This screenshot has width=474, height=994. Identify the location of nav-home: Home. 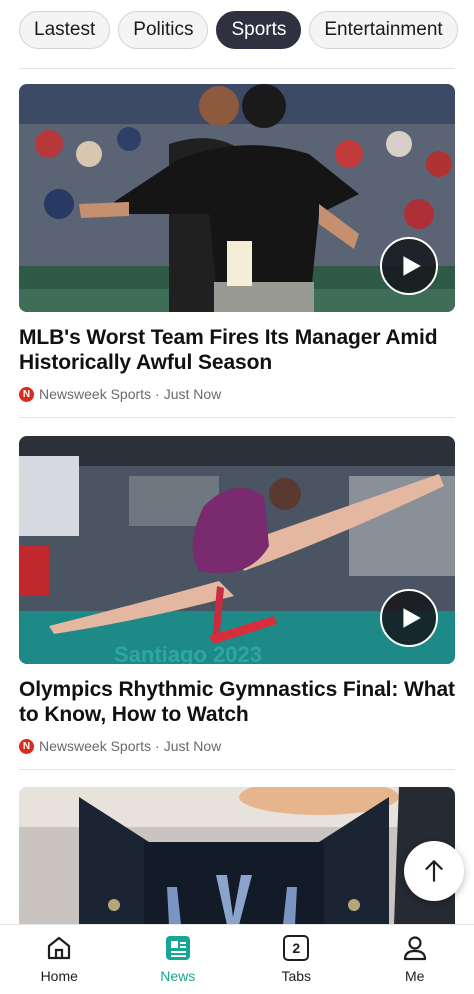
(59, 959).